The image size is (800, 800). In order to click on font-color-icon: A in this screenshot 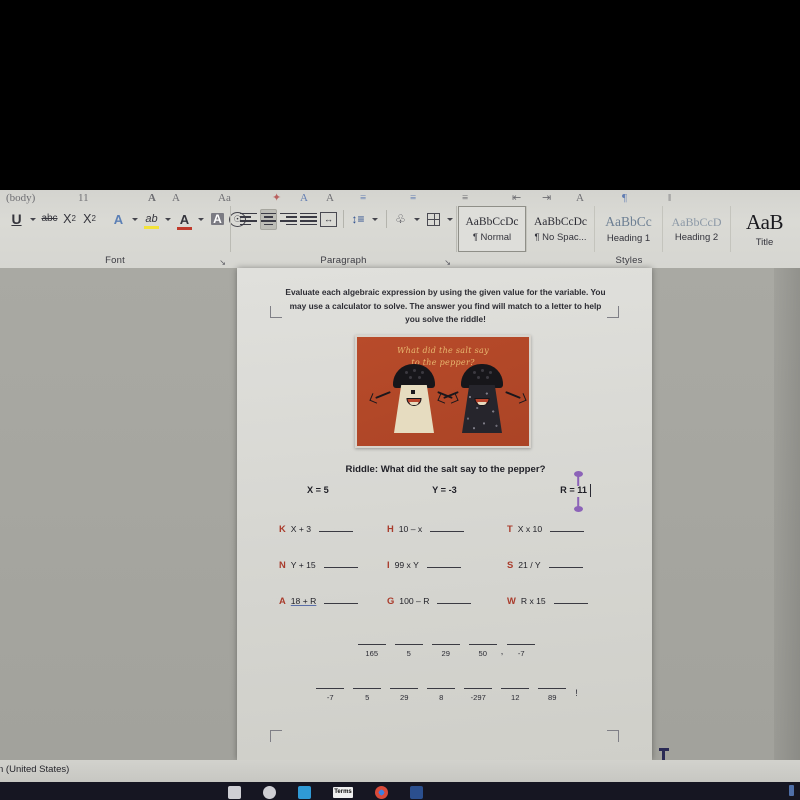, I will do `click(184, 219)`.